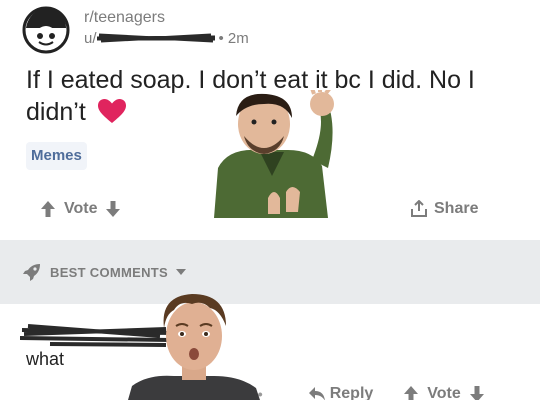 This screenshot has width=540, height=400. I want to click on rocket-icon, so click(31, 272).